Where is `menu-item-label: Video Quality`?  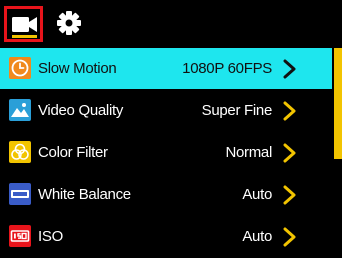
menu-item-label: Video Quality is located at coordinates (81, 110).